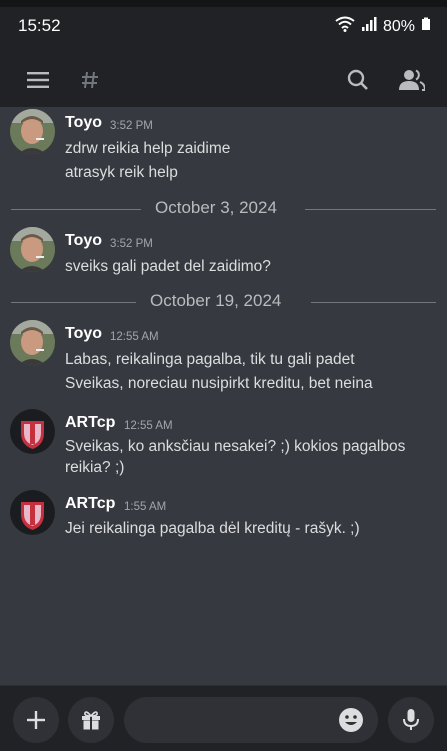 This screenshot has height=751, width=447. Describe the element at coordinates (369, 26) in the screenshot. I see `signal-icon` at that location.